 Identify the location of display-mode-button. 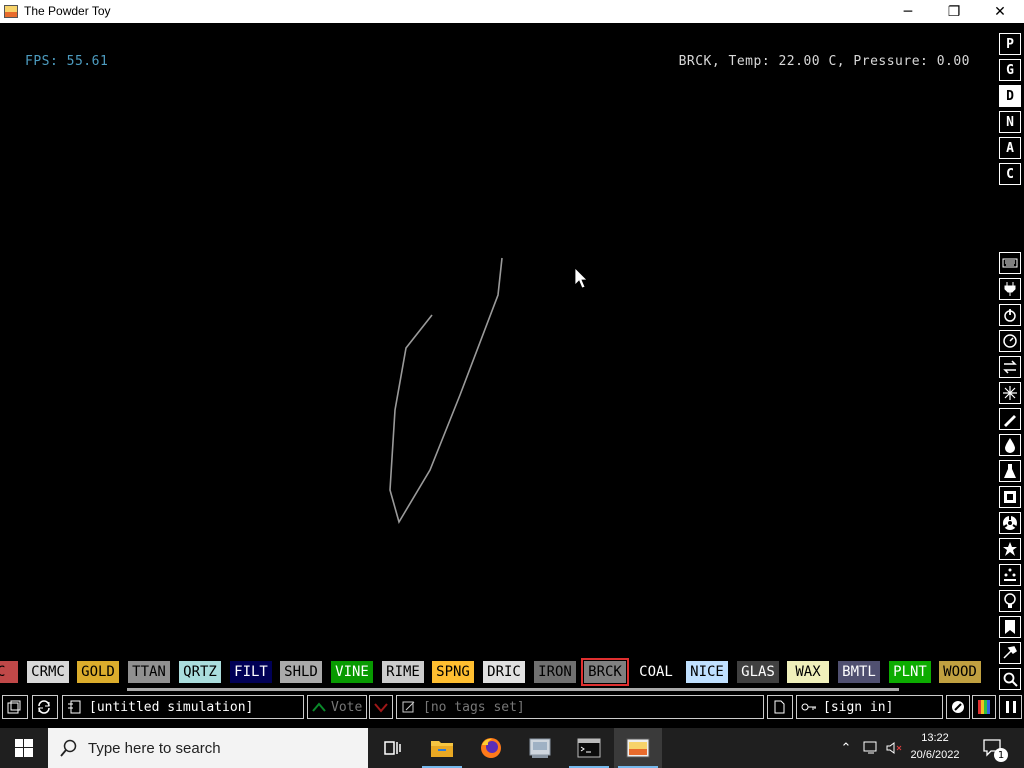
(984, 707).